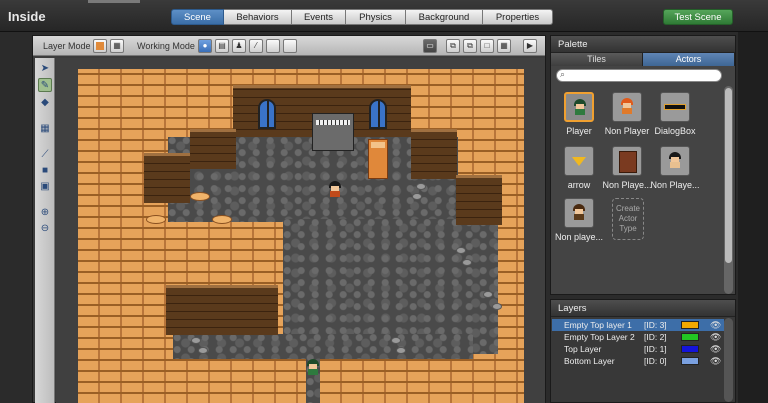 The width and height of the screenshot is (768, 403). I want to click on region-mode-button: ▤, so click(222, 46).